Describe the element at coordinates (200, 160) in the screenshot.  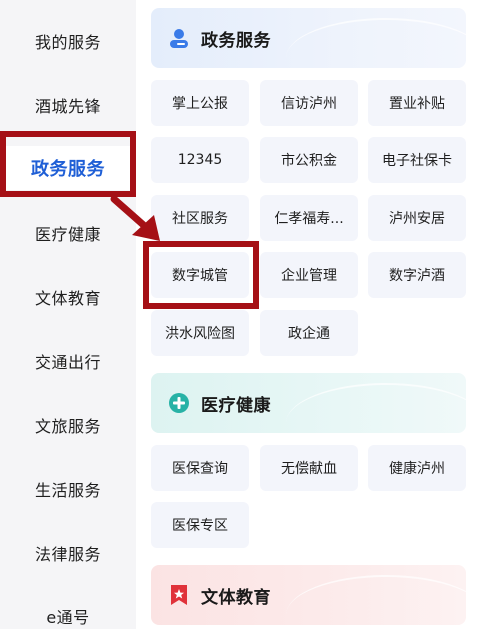
I see `service-item: 12345` at that location.